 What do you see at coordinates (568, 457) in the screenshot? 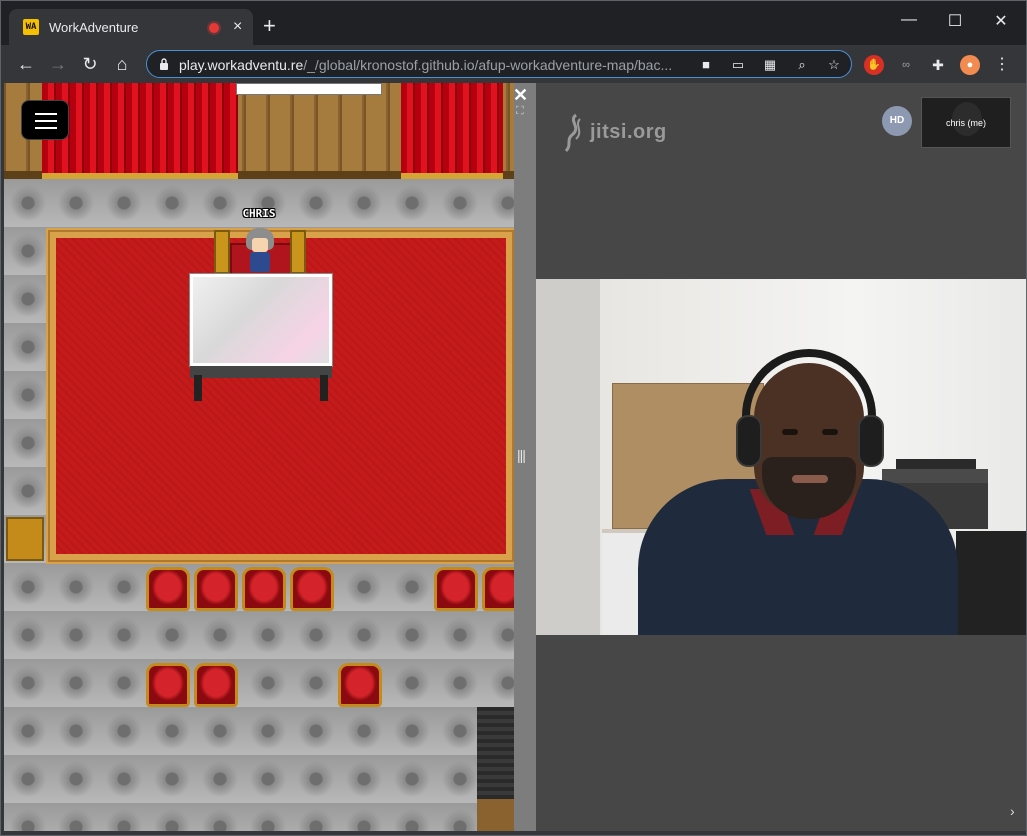
I see `video-wall-left` at bounding box center [568, 457].